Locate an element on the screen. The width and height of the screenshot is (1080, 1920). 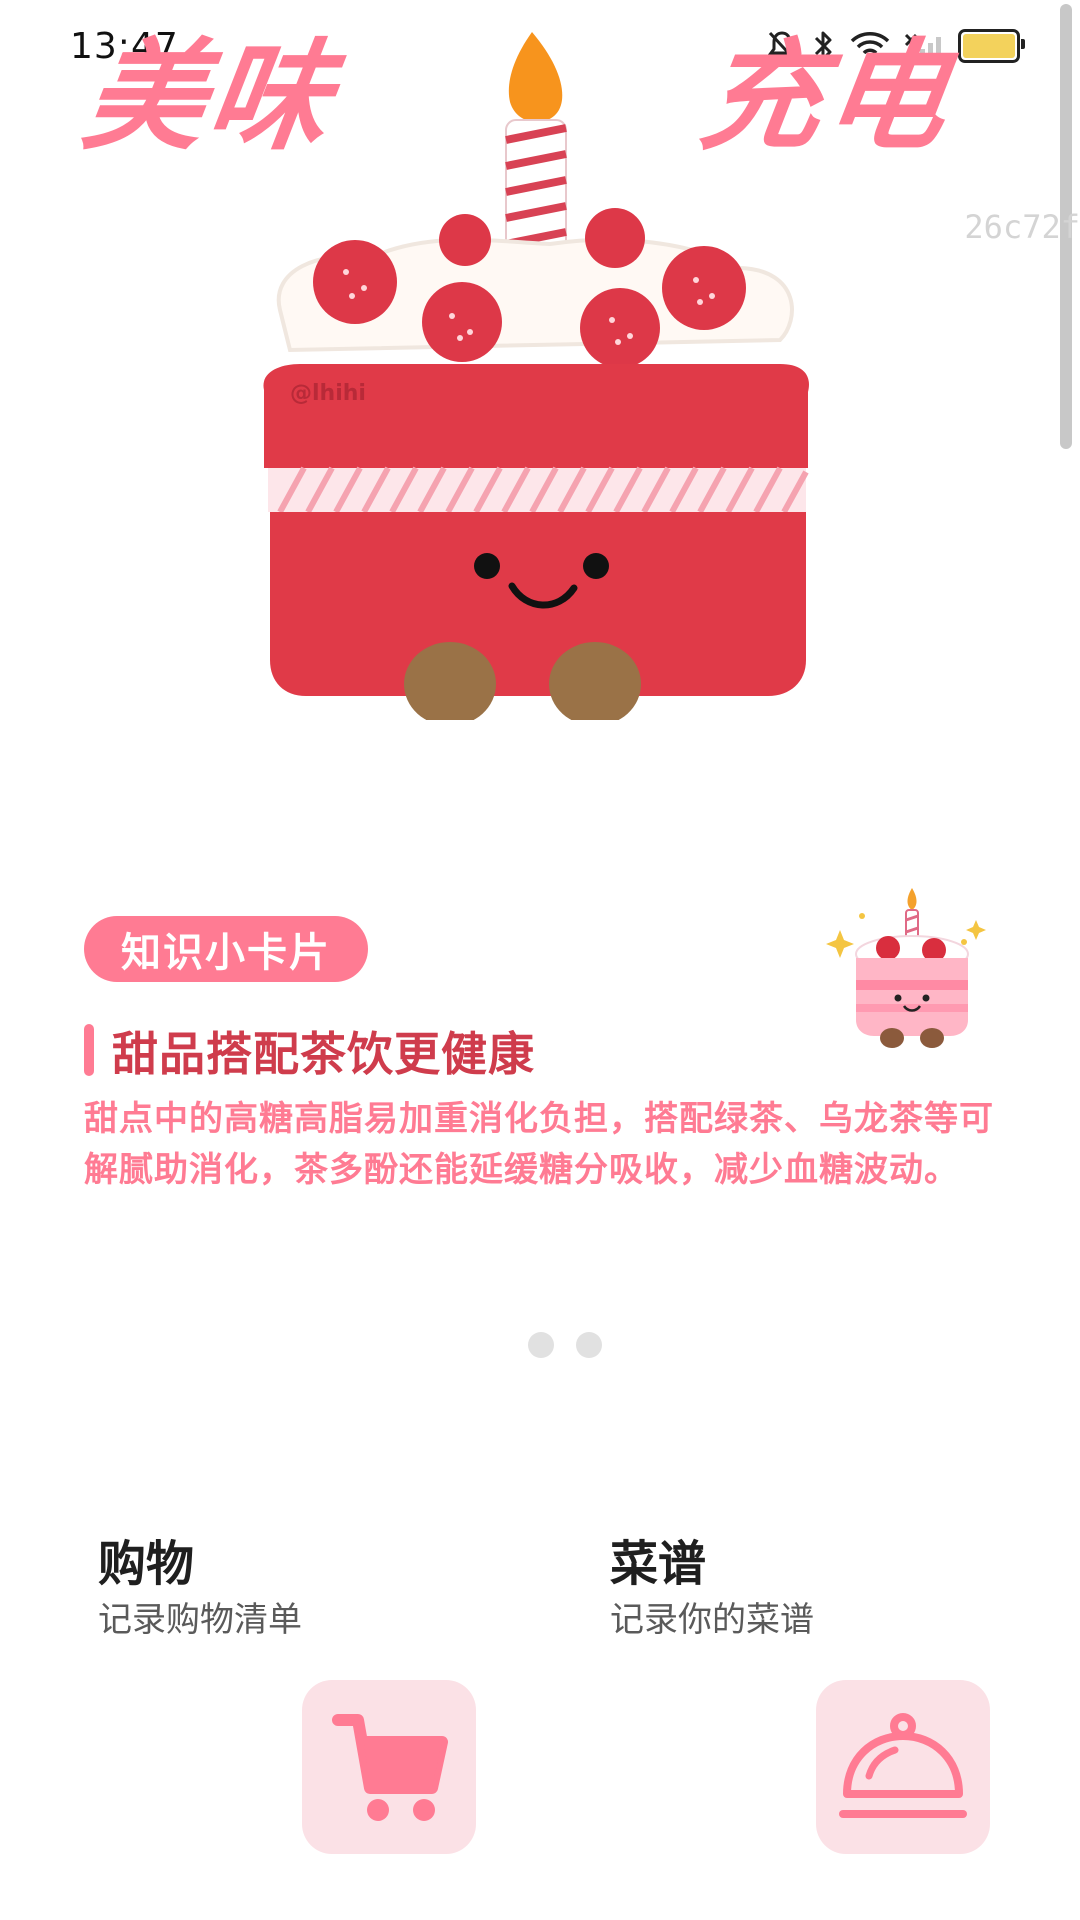
cake-body-top is located at coordinates (536, 416).